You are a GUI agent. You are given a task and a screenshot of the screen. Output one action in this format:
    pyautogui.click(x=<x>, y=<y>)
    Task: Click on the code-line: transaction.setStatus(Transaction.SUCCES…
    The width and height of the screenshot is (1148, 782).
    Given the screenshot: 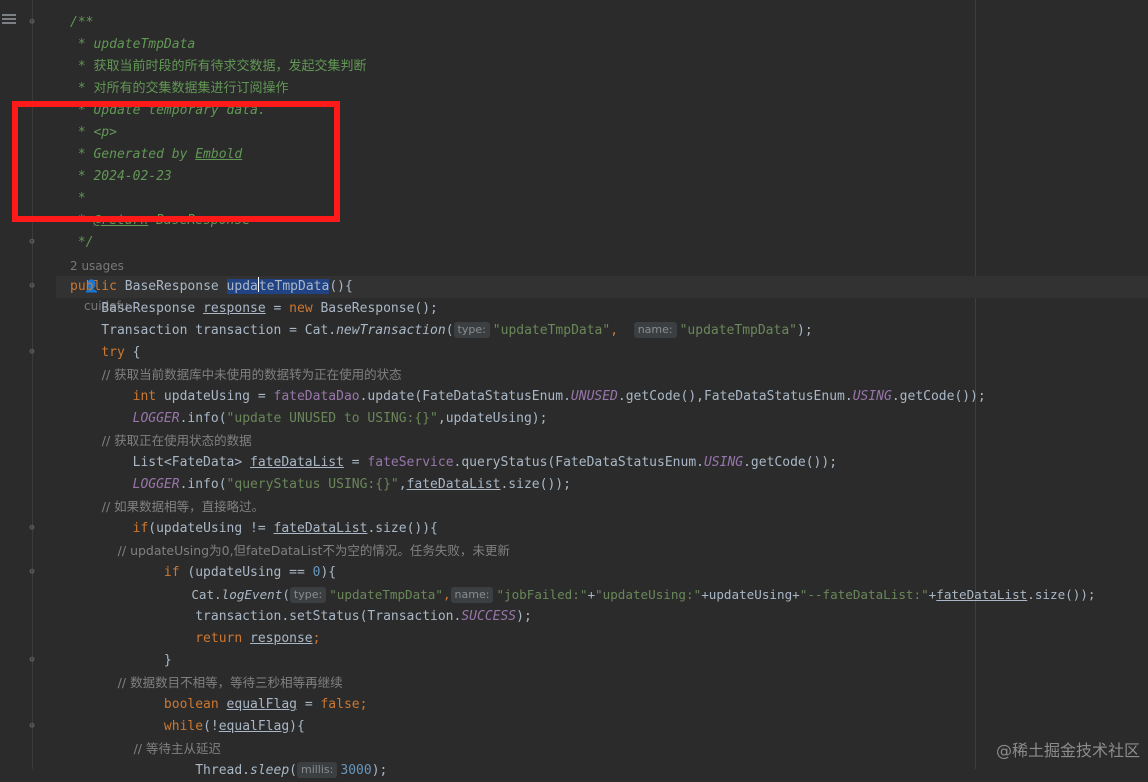 What is the action you would take?
    pyautogui.click(x=301, y=616)
    